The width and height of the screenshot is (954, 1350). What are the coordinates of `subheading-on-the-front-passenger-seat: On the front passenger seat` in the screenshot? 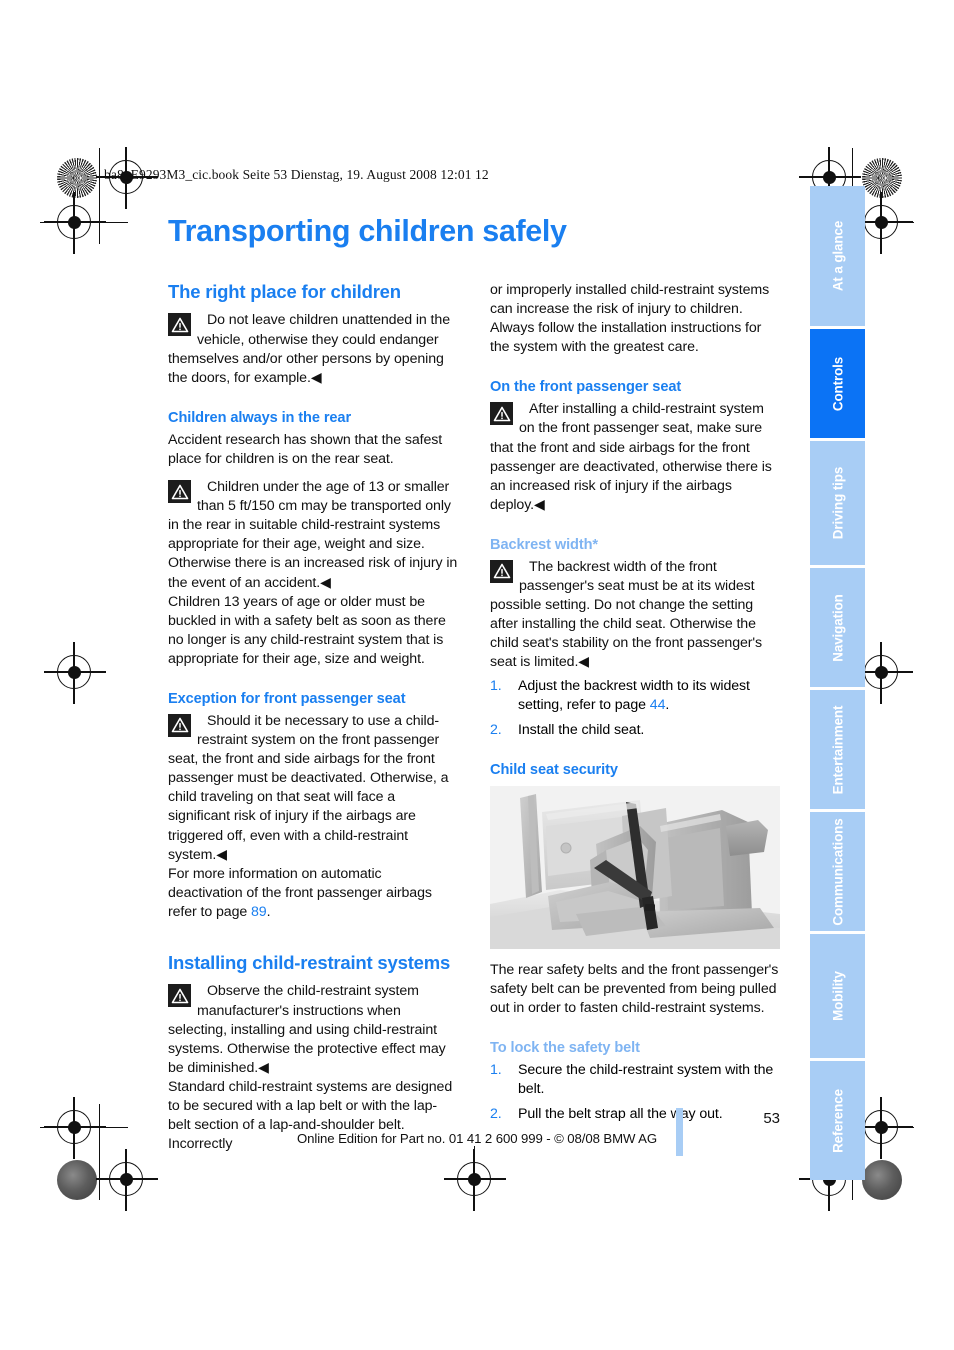 It's located at (586, 387).